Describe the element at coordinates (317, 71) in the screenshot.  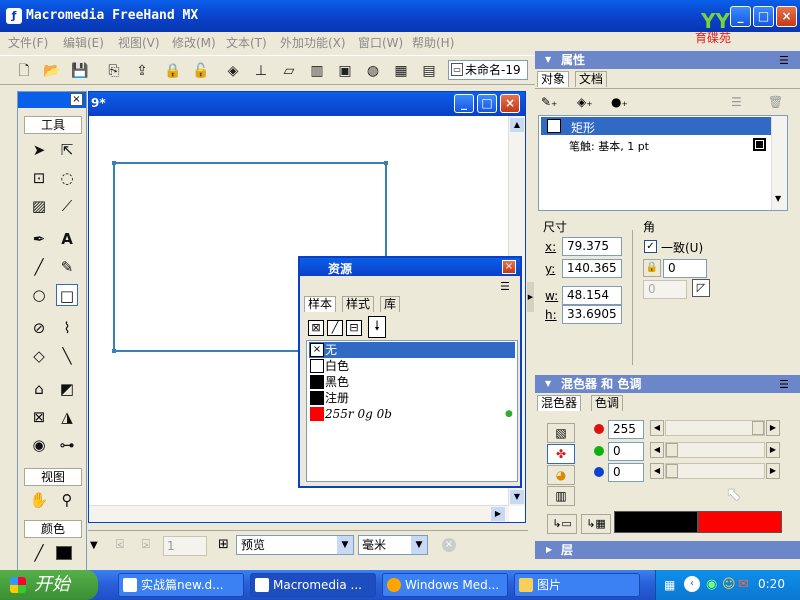
I see `library-icon: ▥` at that location.